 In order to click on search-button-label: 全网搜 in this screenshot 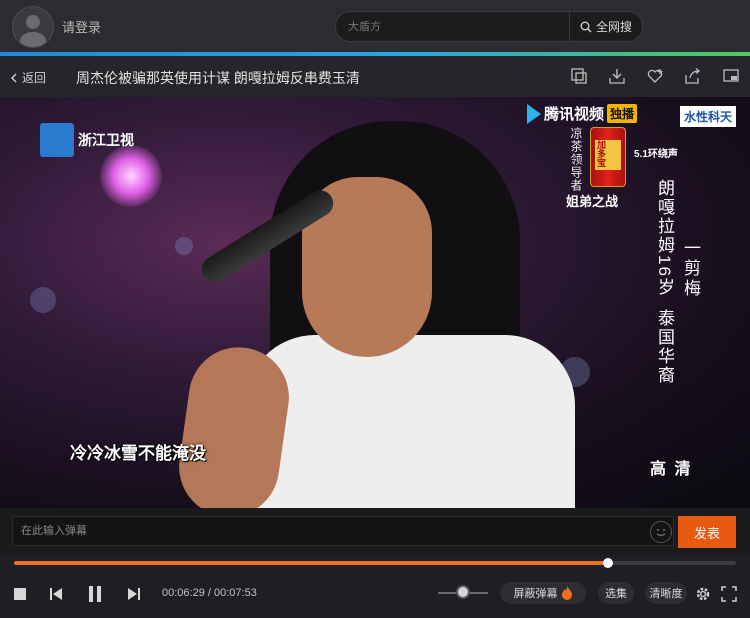, I will do `click(613, 27)`.